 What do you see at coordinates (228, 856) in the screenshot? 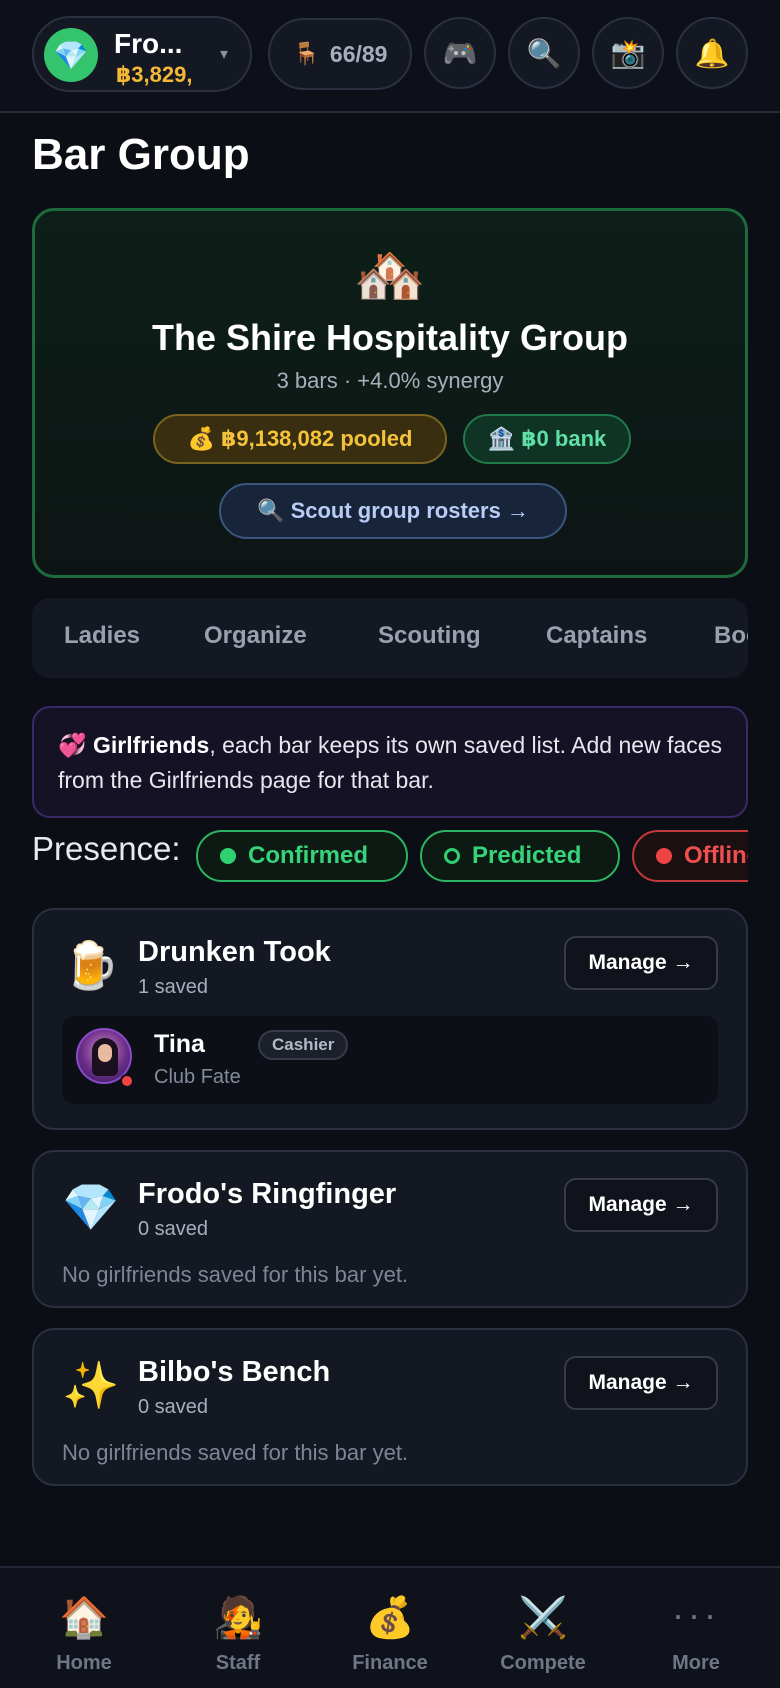
I see `confirmed-dot-icon` at bounding box center [228, 856].